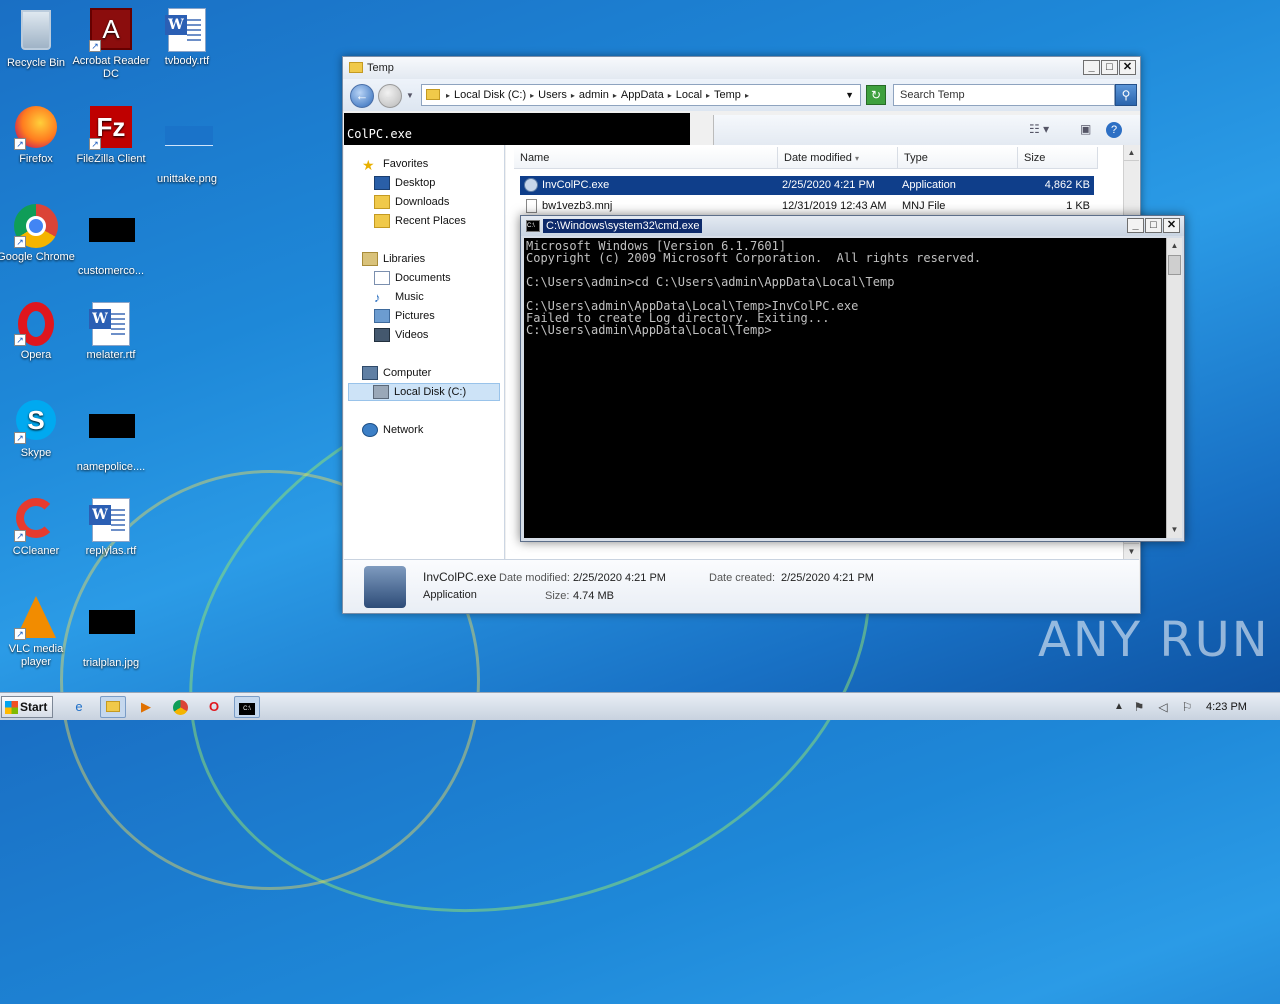  I want to click on cmd-scrollbar: ▲ ▼, so click(1174, 388).